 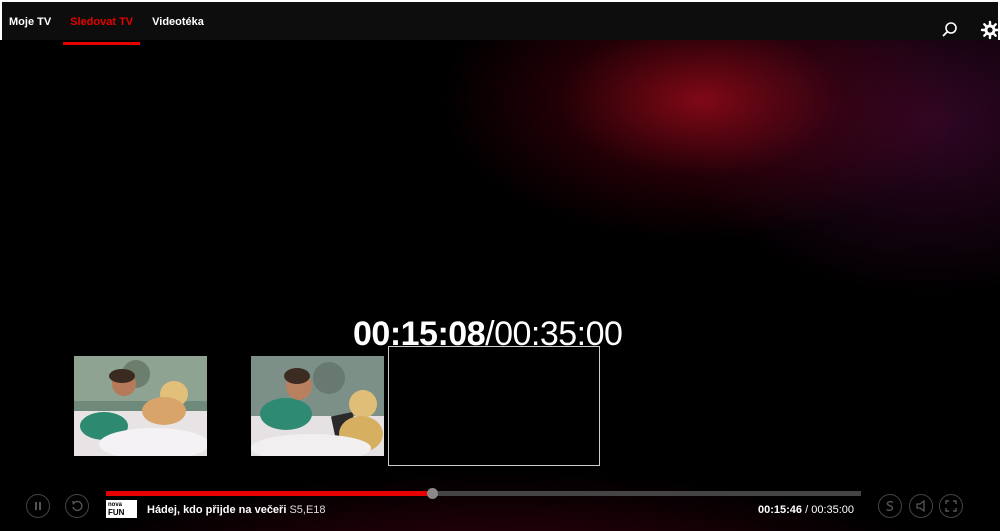 What do you see at coordinates (180, 22) in the screenshot?
I see `tab-videoteka: Videotéka` at bounding box center [180, 22].